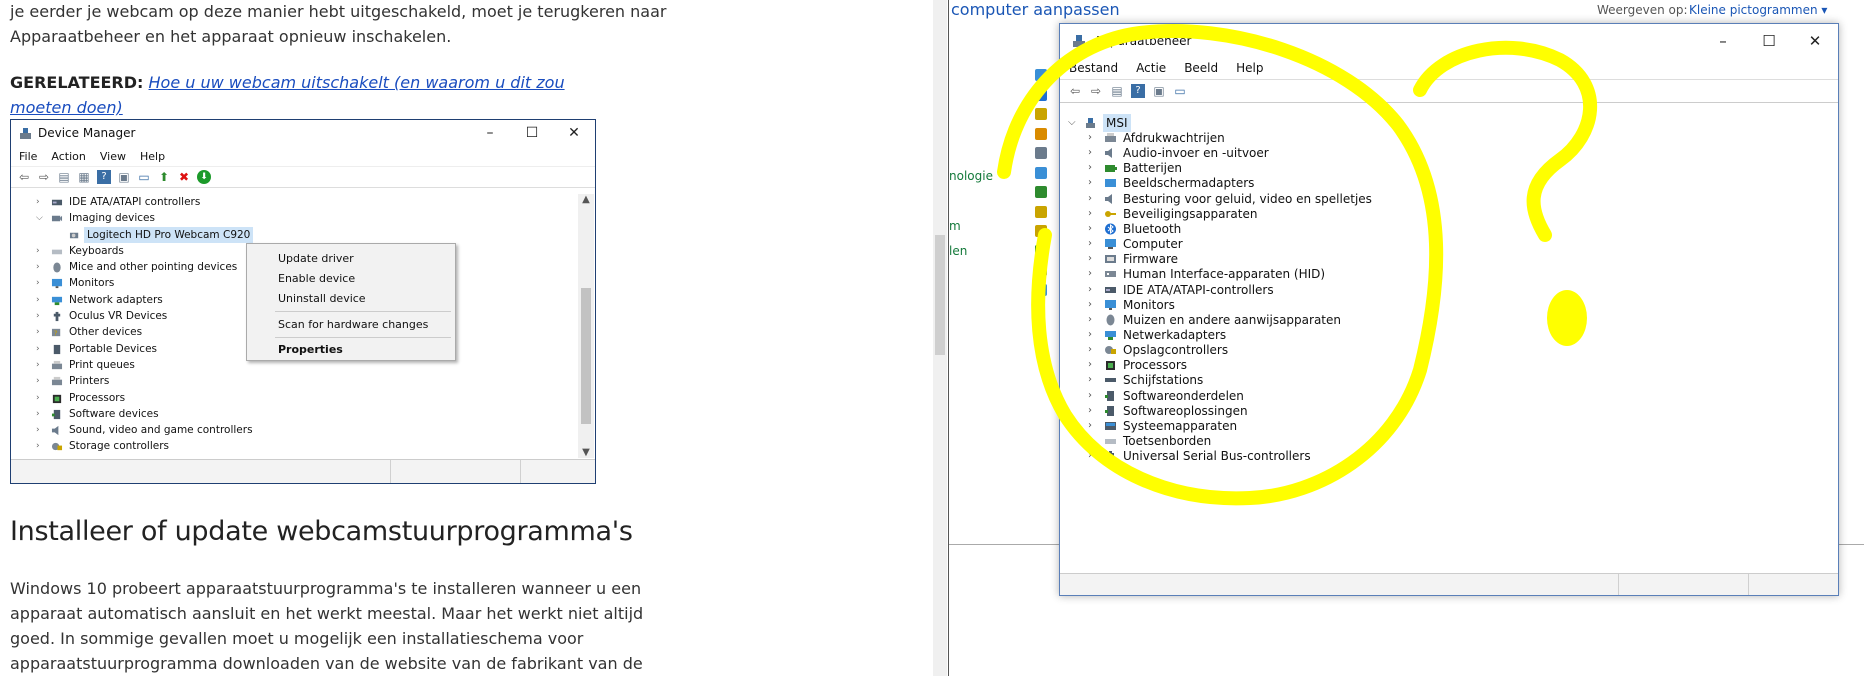  What do you see at coordinates (1110, 304) in the screenshot?
I see `monitor-icon` at bounding box center [1110, 304].